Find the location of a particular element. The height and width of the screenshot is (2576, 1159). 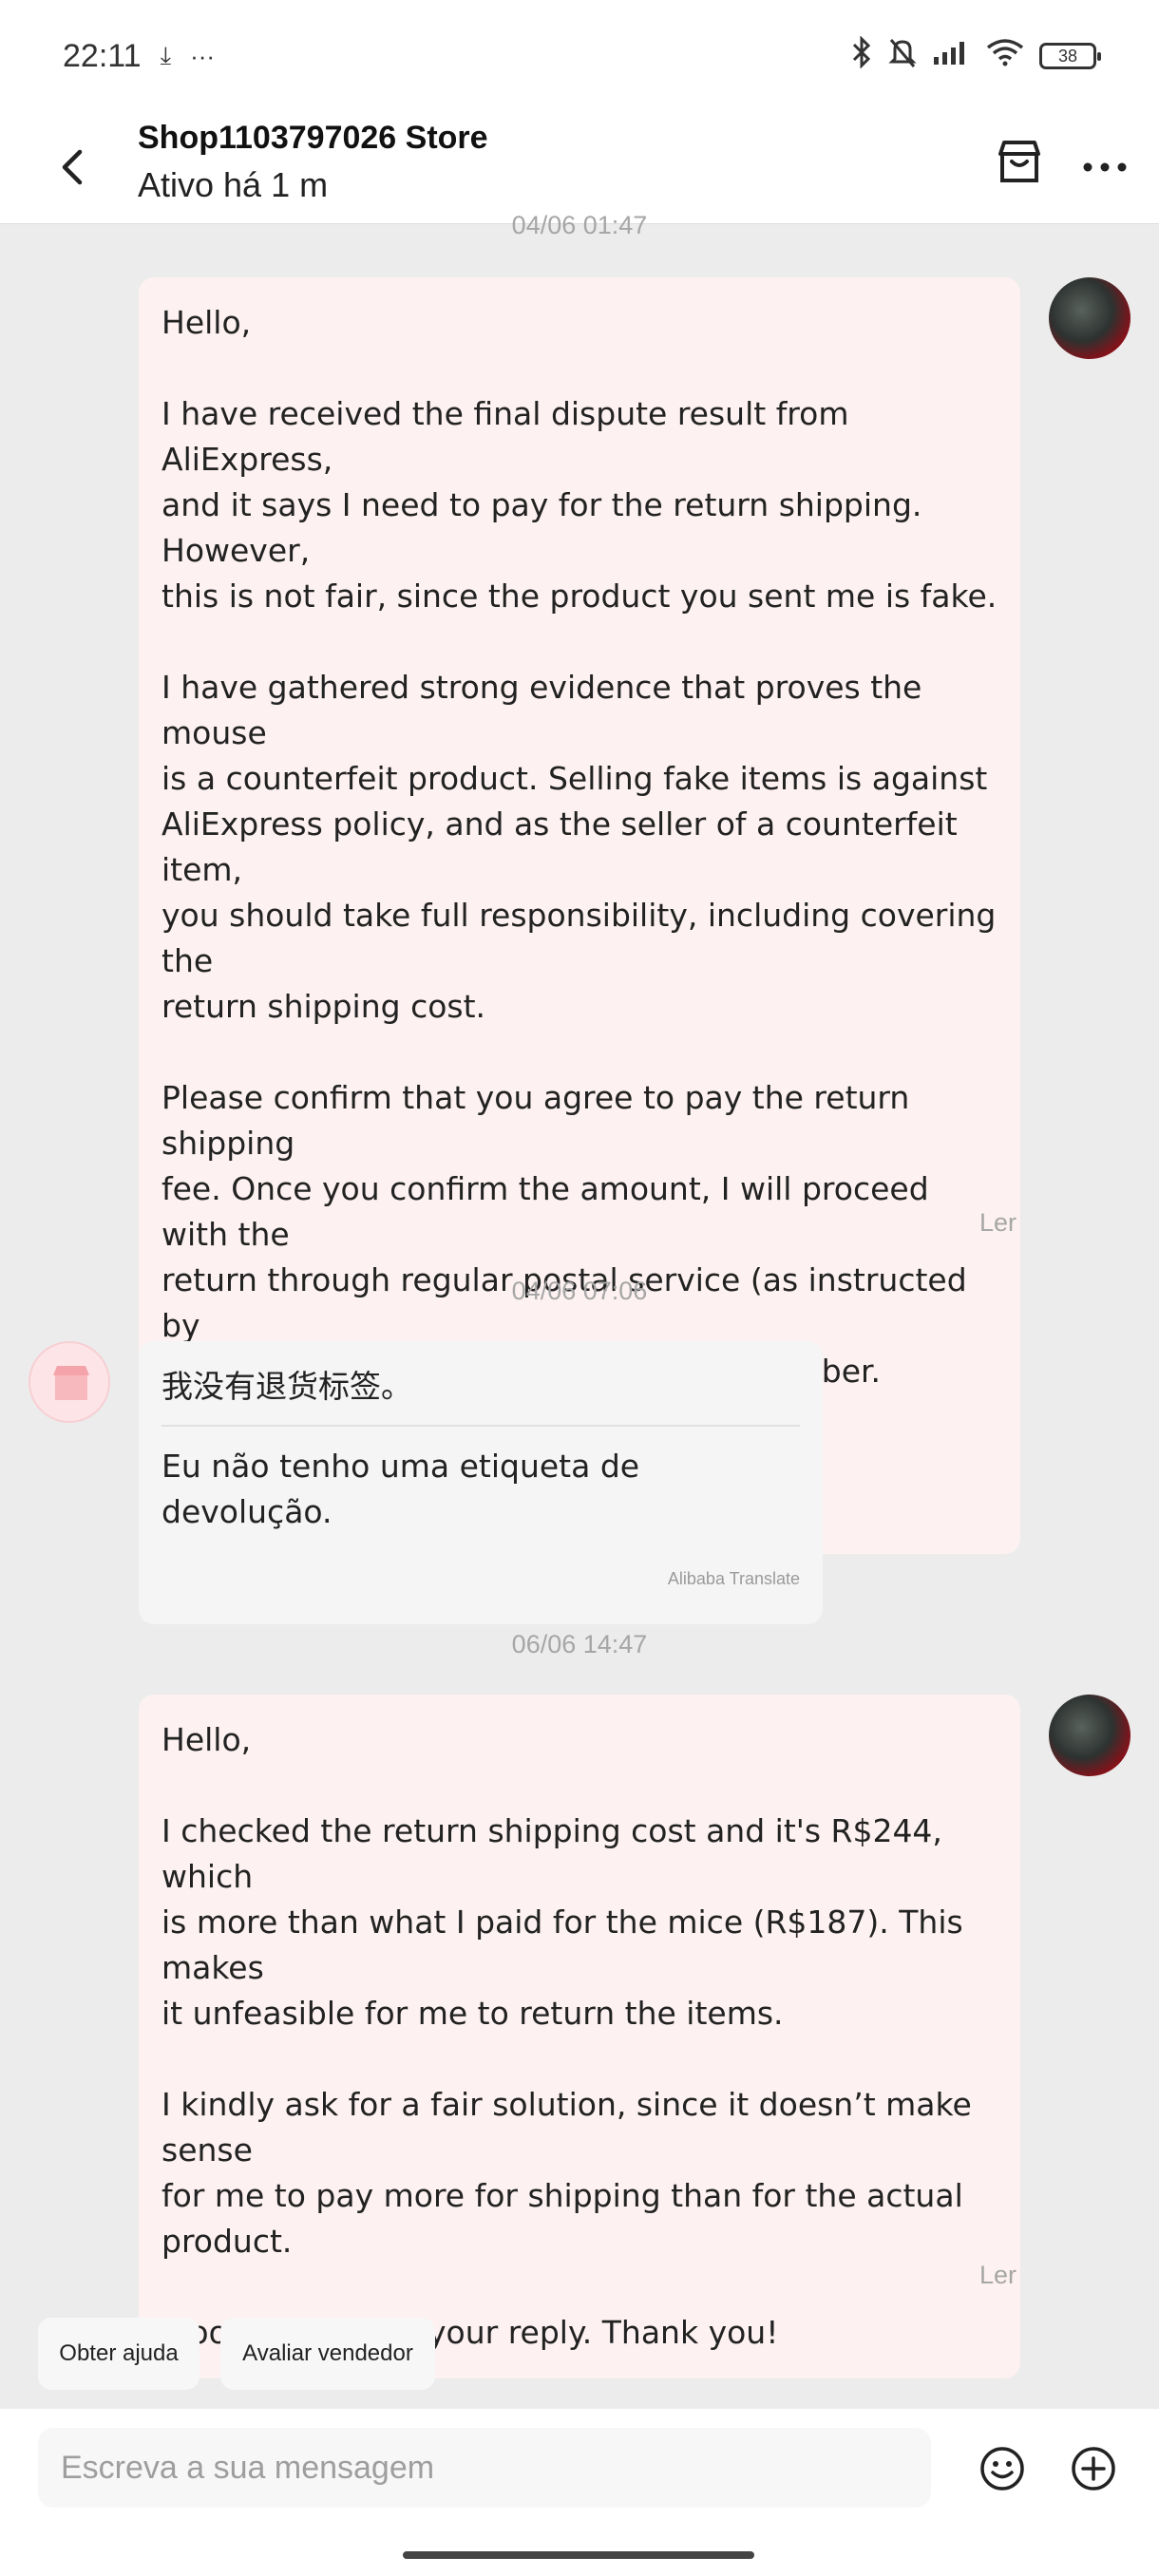

store-name: Shop1103797026 Store is located at coordinates (313, 138).